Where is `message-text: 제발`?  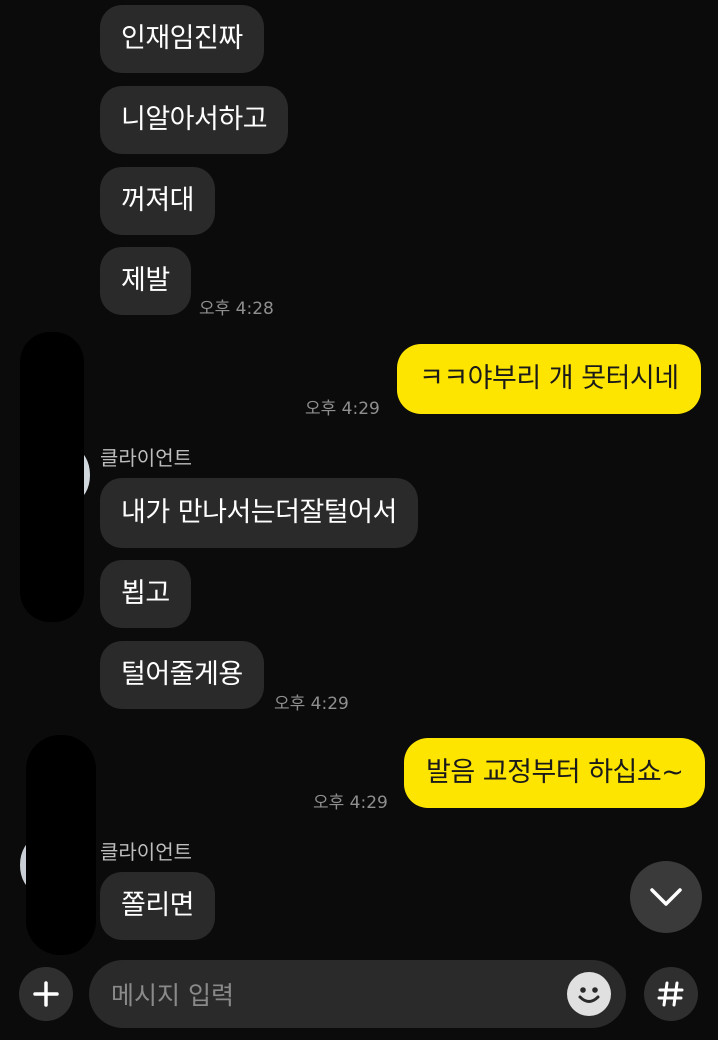 message-text: 제발 is located at coordinates (145, 280).